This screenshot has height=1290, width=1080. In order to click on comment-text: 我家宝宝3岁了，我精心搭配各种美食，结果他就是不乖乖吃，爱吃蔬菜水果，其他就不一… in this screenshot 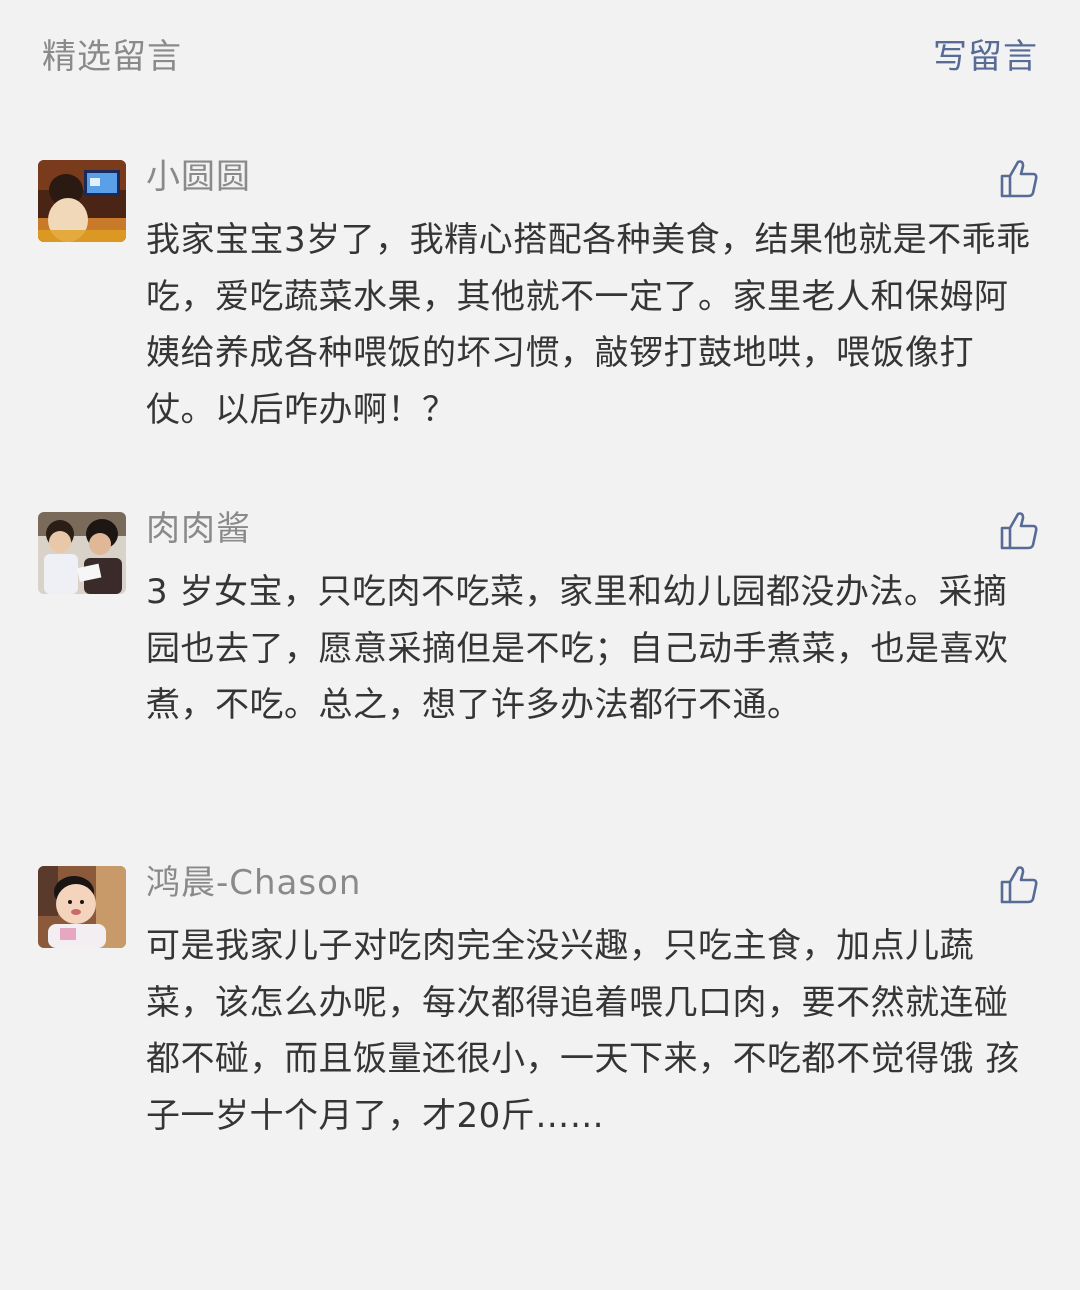, I will do `click(588, 325)`.